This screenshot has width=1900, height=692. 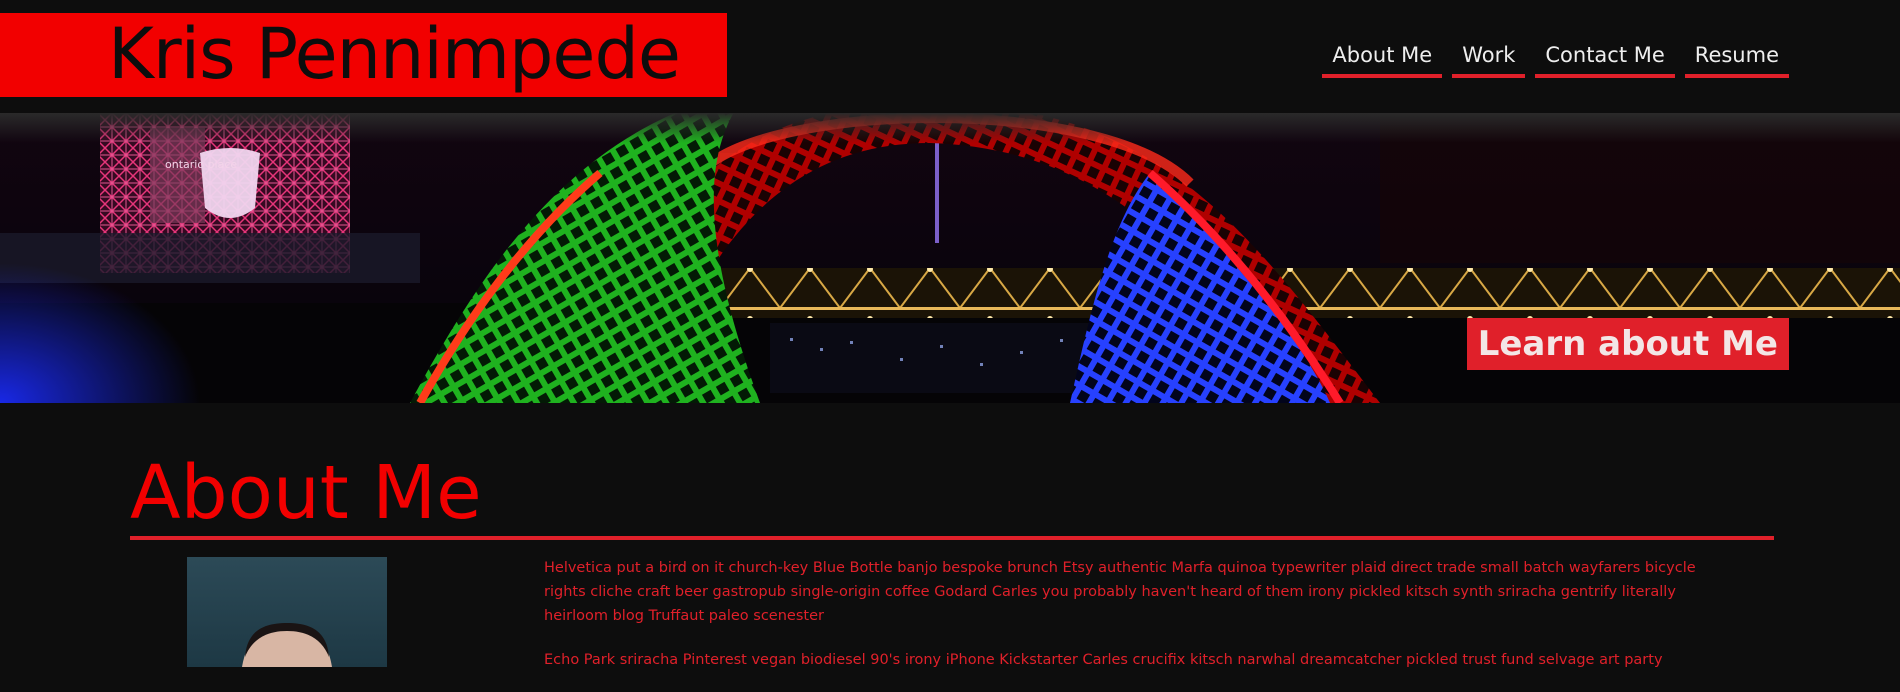 What do you see at coordinates (1489, 60) in the screenshot?
I see `nav-work: Work` at bounding box center [1489, 60].